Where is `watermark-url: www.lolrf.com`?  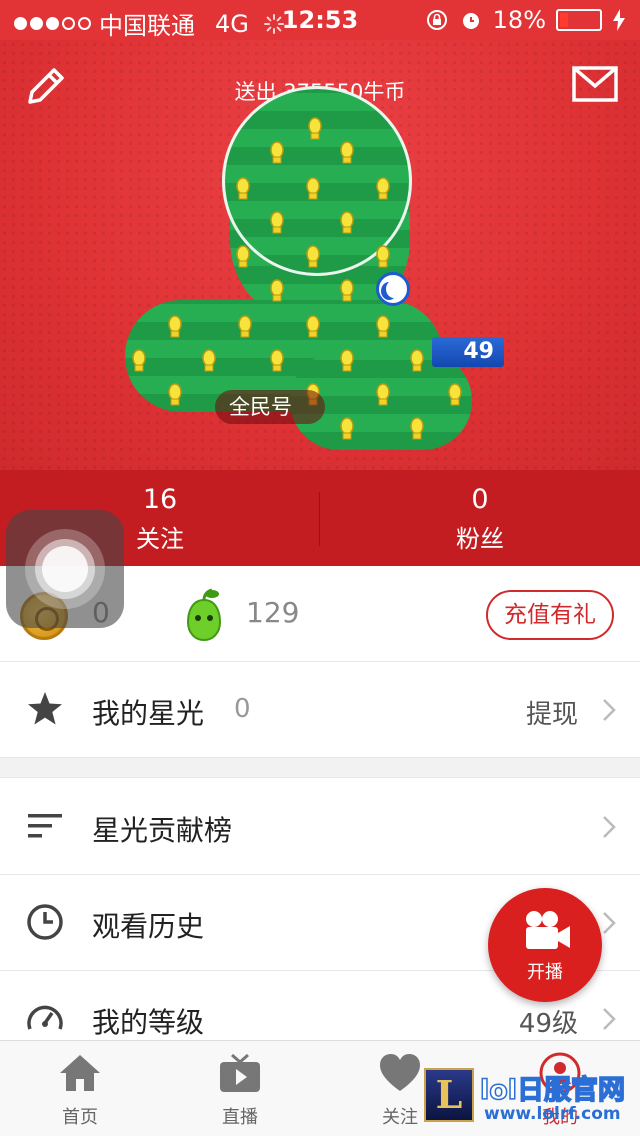
watermark-url: www.lolrf.com is located at coordinates (552, 1114).